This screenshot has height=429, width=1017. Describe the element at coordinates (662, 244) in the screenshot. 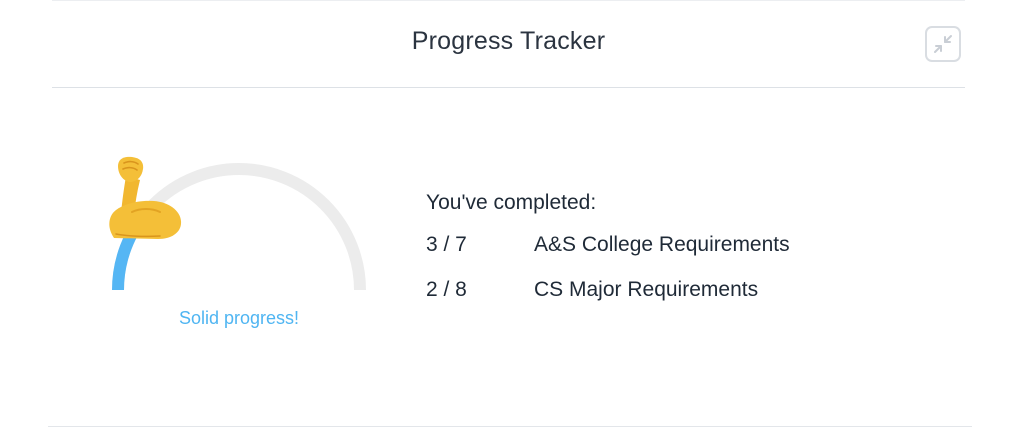

I see `requirement-label: A&S College Requirements` at that location.